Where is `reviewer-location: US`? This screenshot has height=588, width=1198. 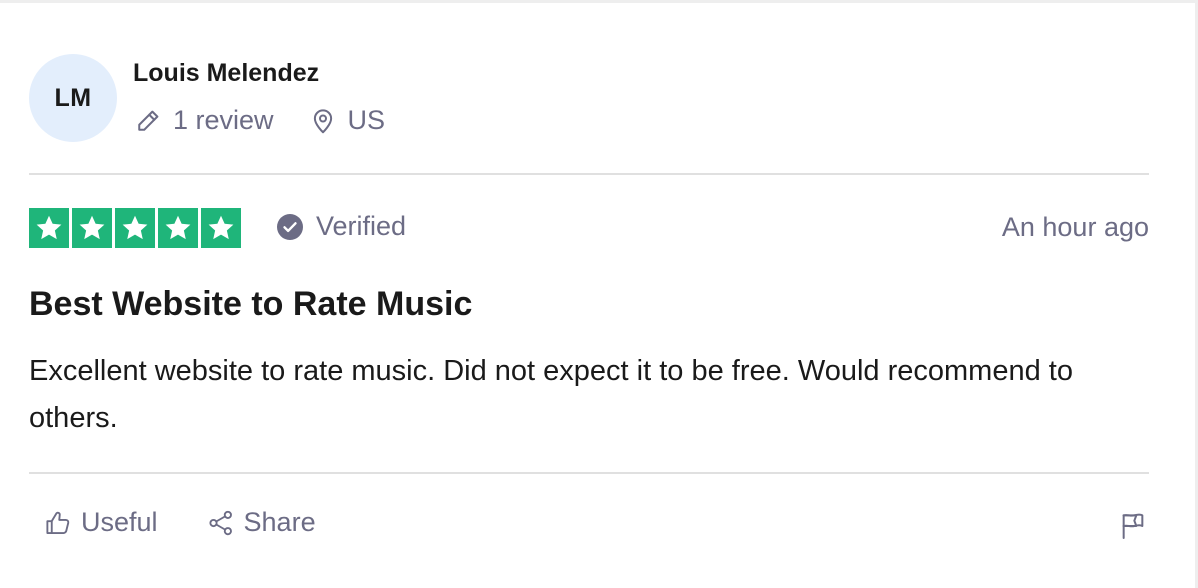
reviewer-location: US is located at coordinates (347, 120).